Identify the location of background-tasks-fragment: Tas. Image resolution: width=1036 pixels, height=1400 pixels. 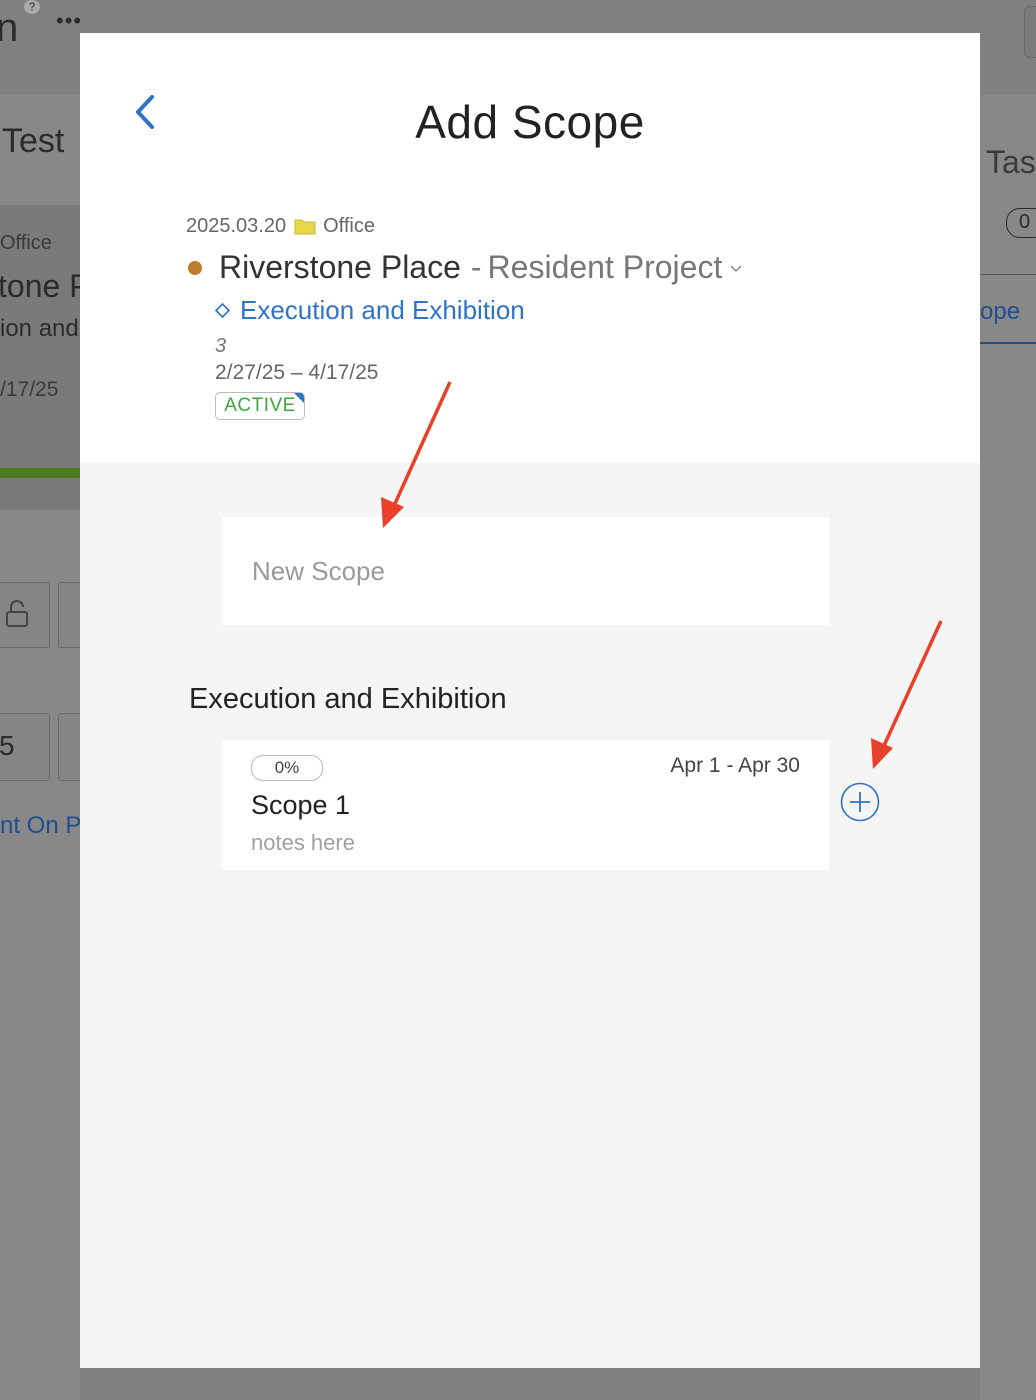
(1011, 162).